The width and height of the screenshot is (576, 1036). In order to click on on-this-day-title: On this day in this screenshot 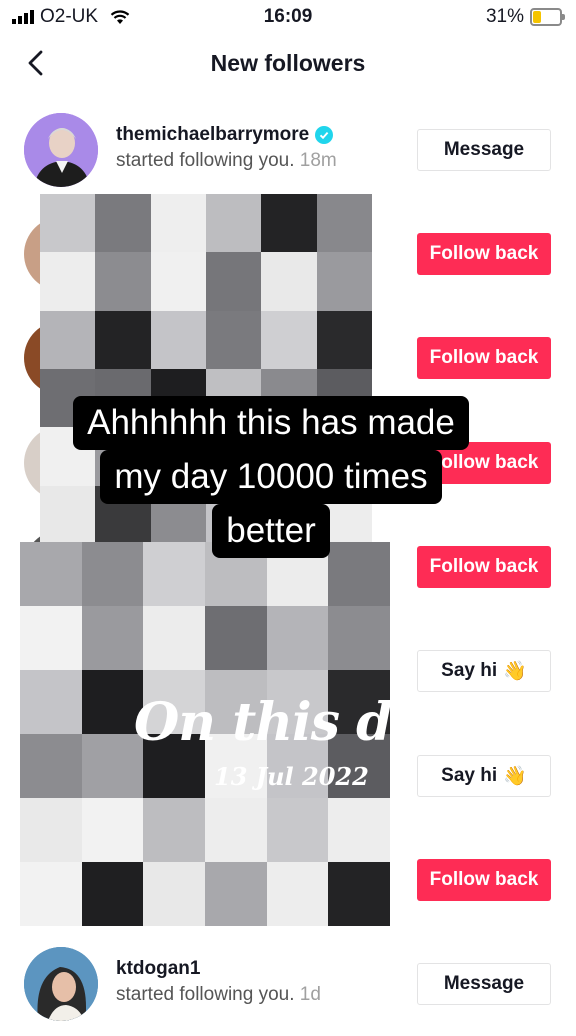, I will do `click(262, 722)`.